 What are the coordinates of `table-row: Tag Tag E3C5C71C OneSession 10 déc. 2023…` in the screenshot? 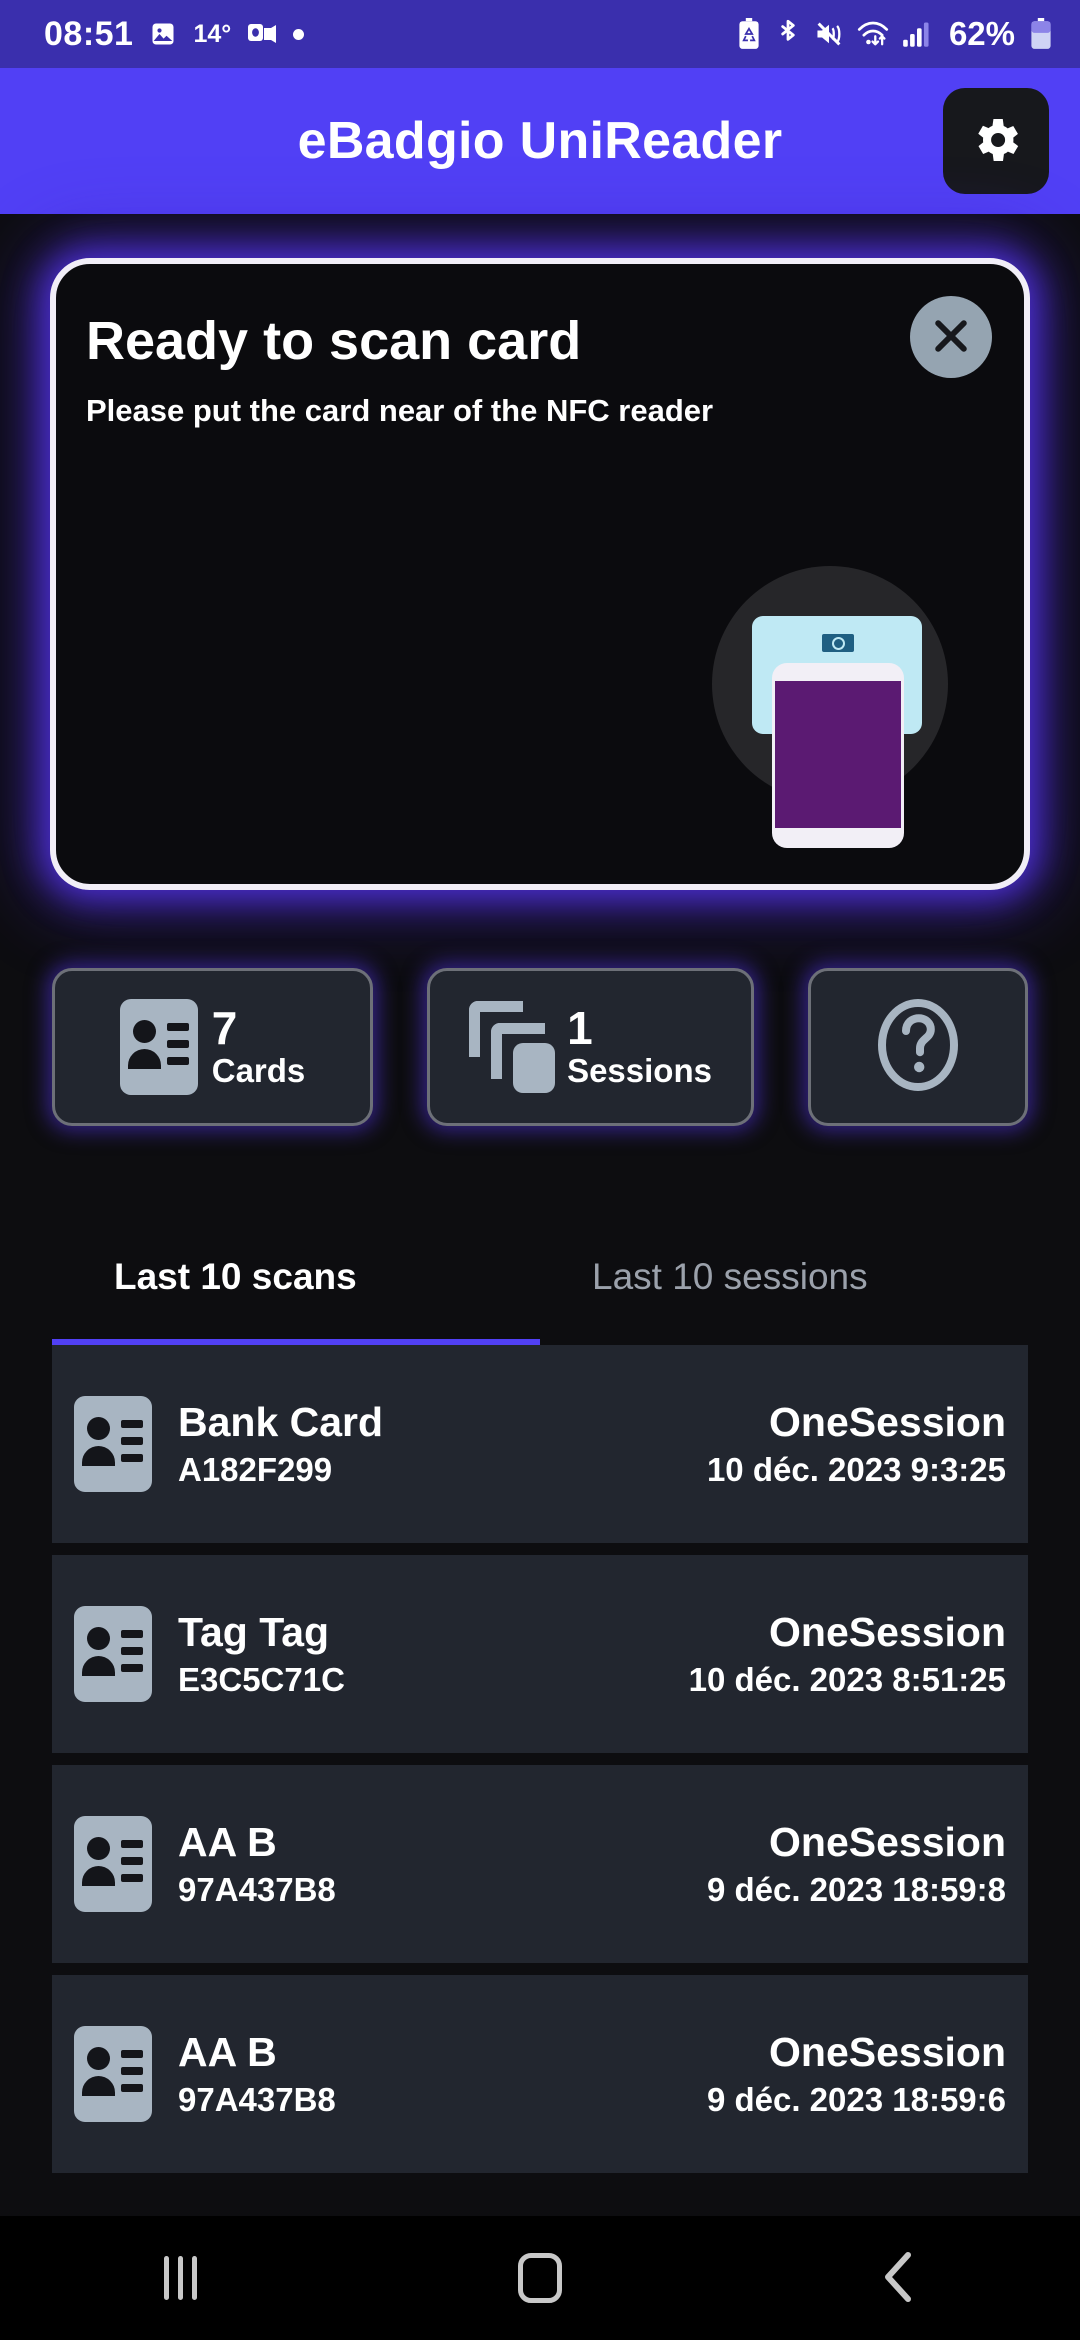 It's located at (540, 1654).